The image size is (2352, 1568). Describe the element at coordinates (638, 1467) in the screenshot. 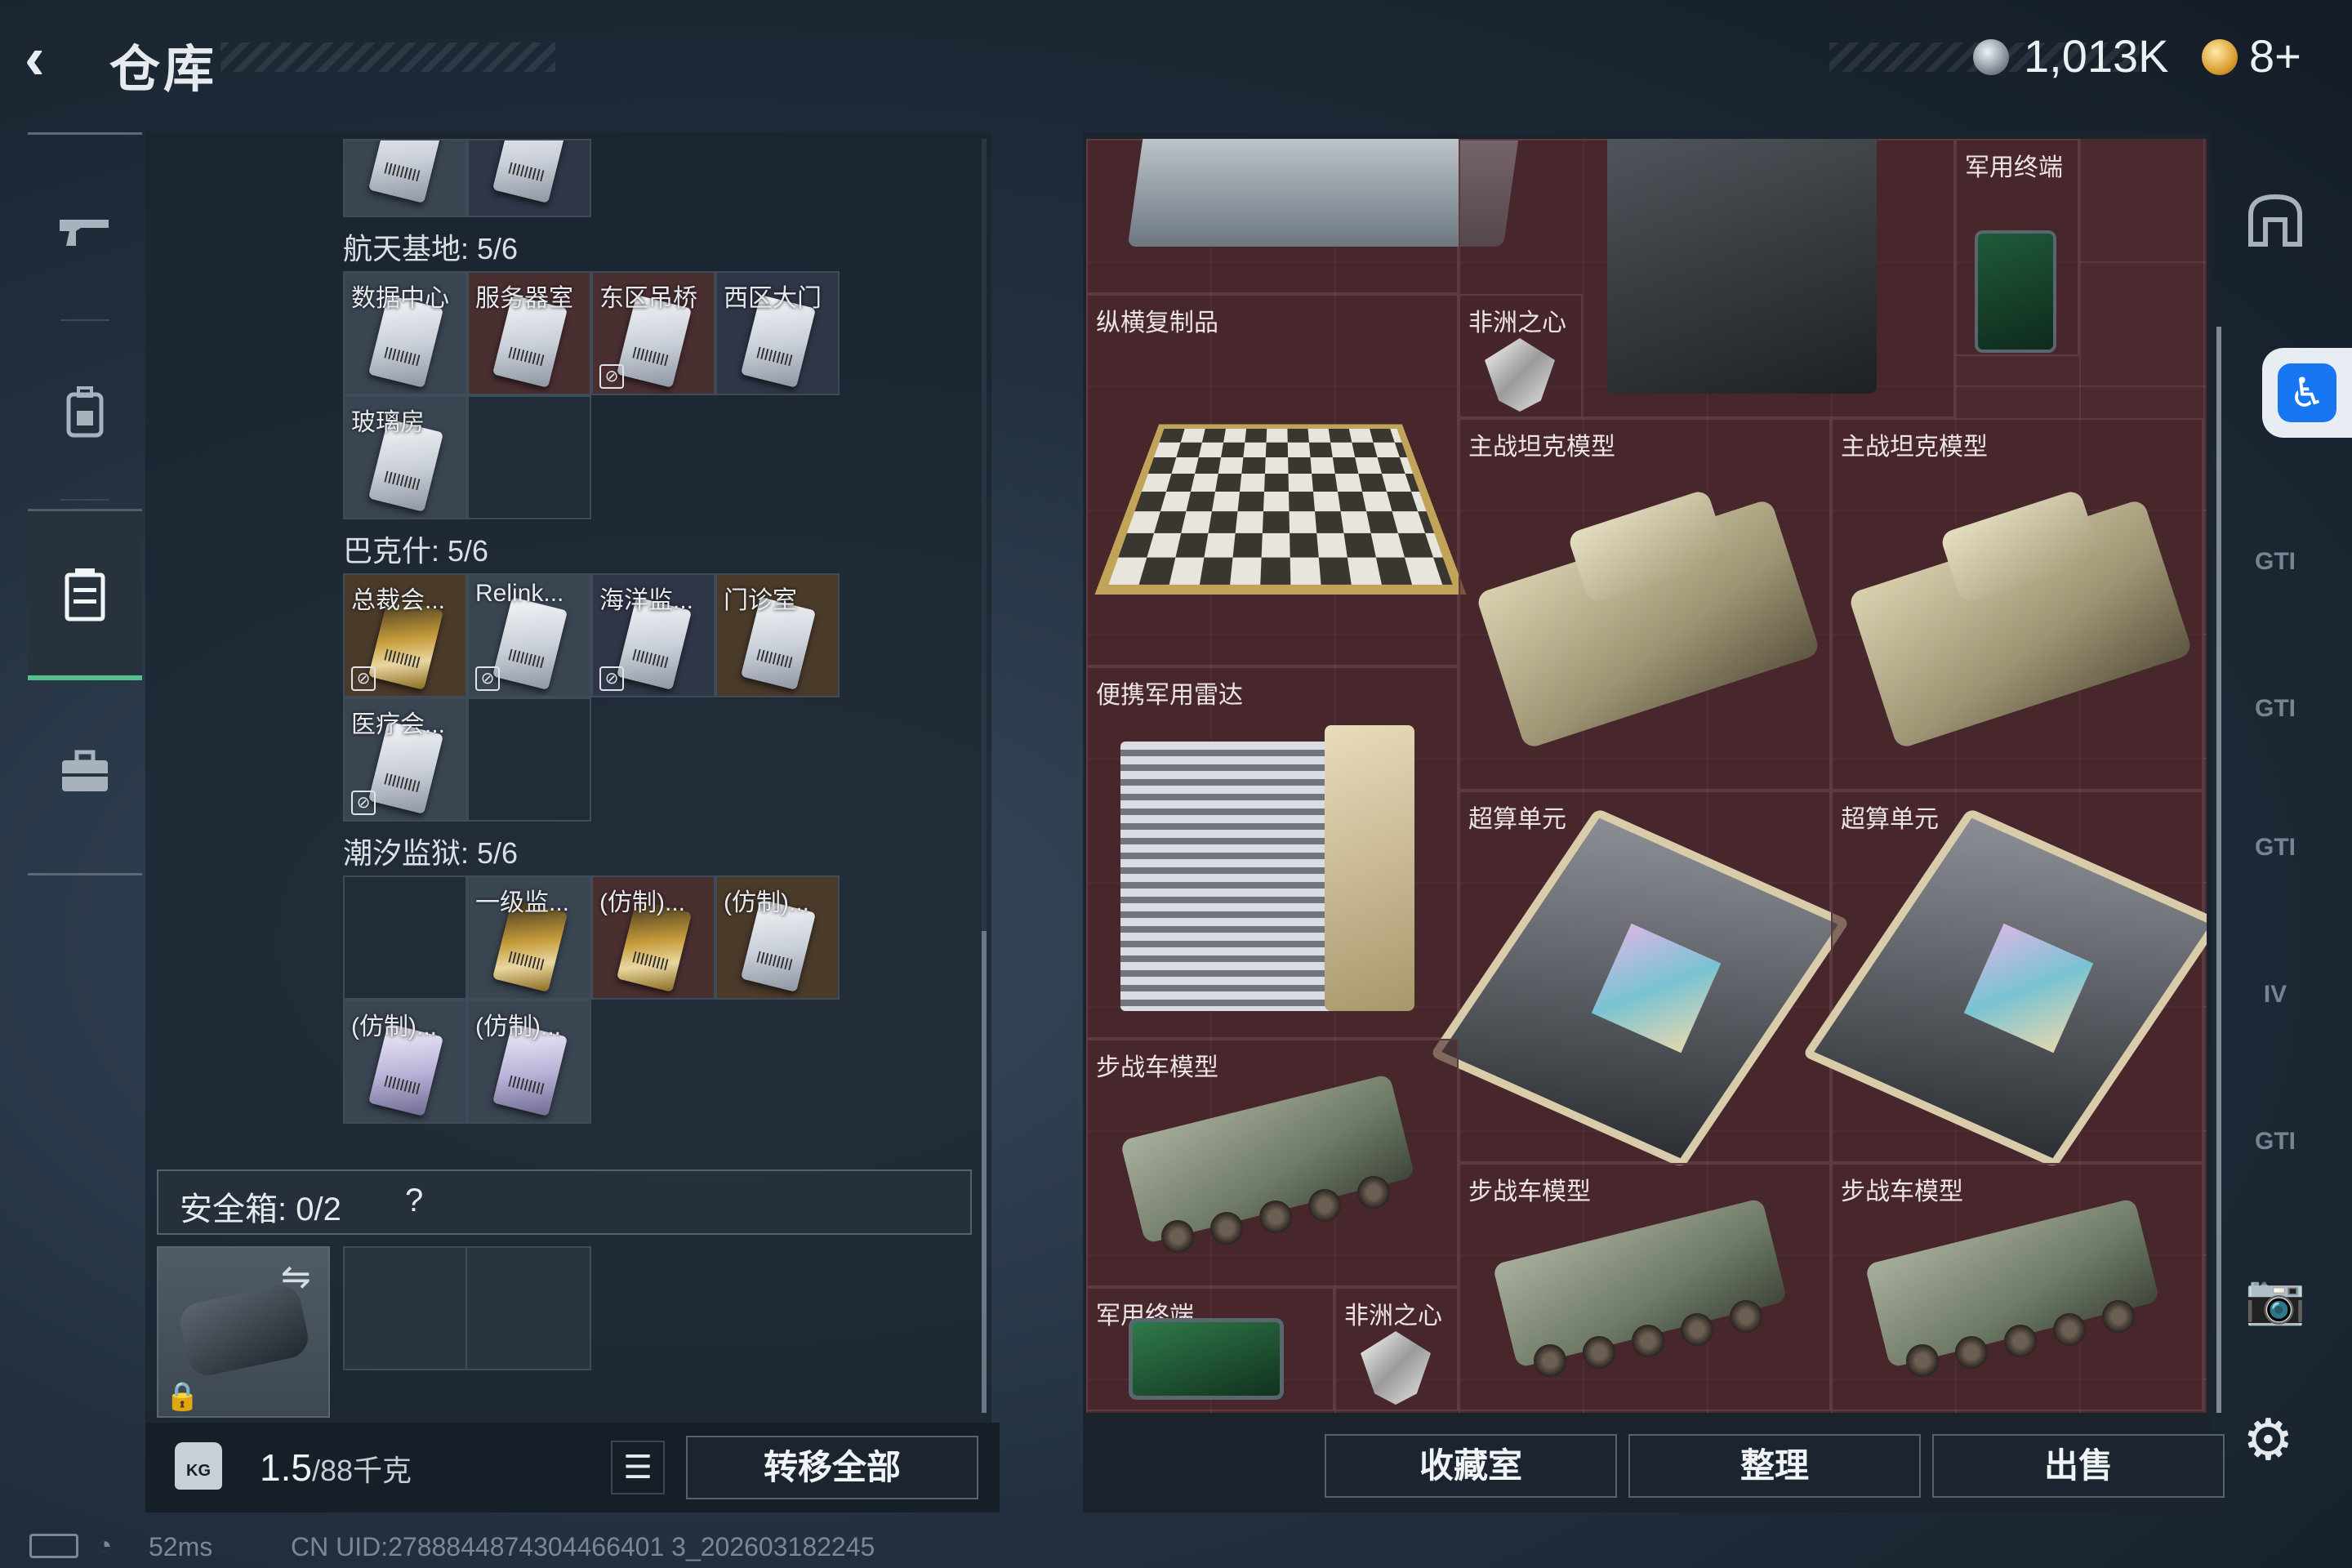

I see `list-view-button: ☰` at that location.